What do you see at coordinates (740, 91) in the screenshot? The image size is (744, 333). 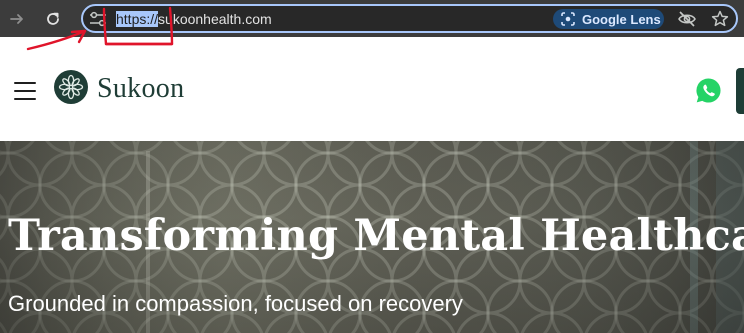 I see `header-cta-button-edge` at bounding box center [740, 91].